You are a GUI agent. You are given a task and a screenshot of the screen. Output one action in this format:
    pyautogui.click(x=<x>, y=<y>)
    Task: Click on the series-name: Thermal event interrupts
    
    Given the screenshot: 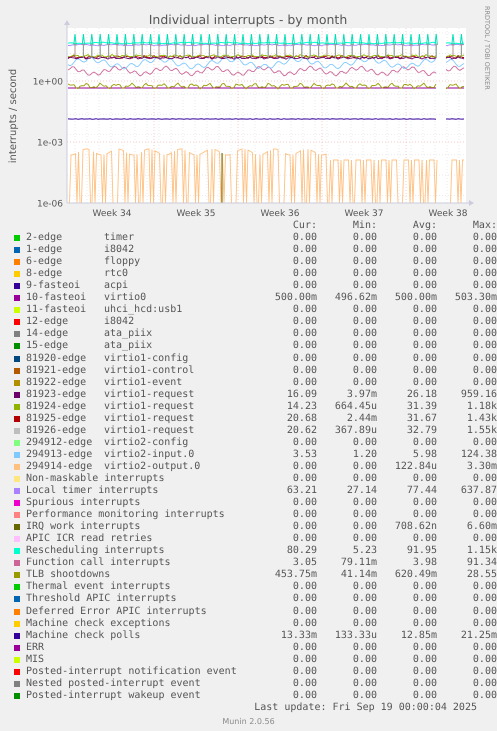 What is the action you would take?
    pyautogui.click(x=98, y=587)
    